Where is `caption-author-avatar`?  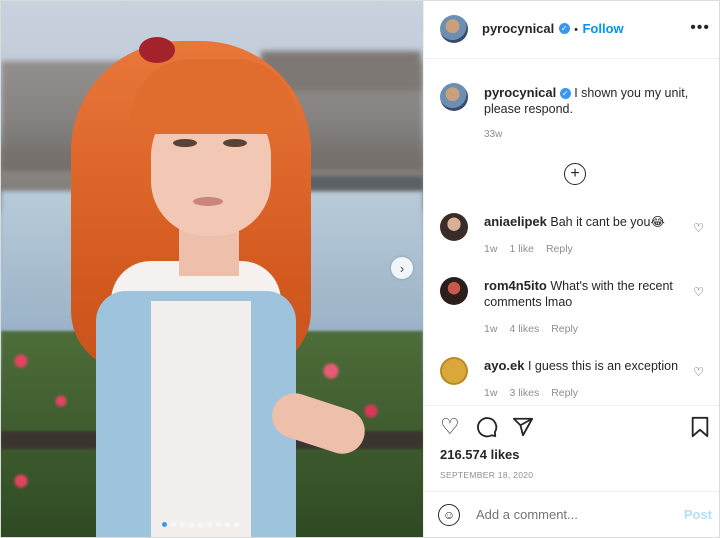 caption-author-avatar is located at coordinates (454, 97).